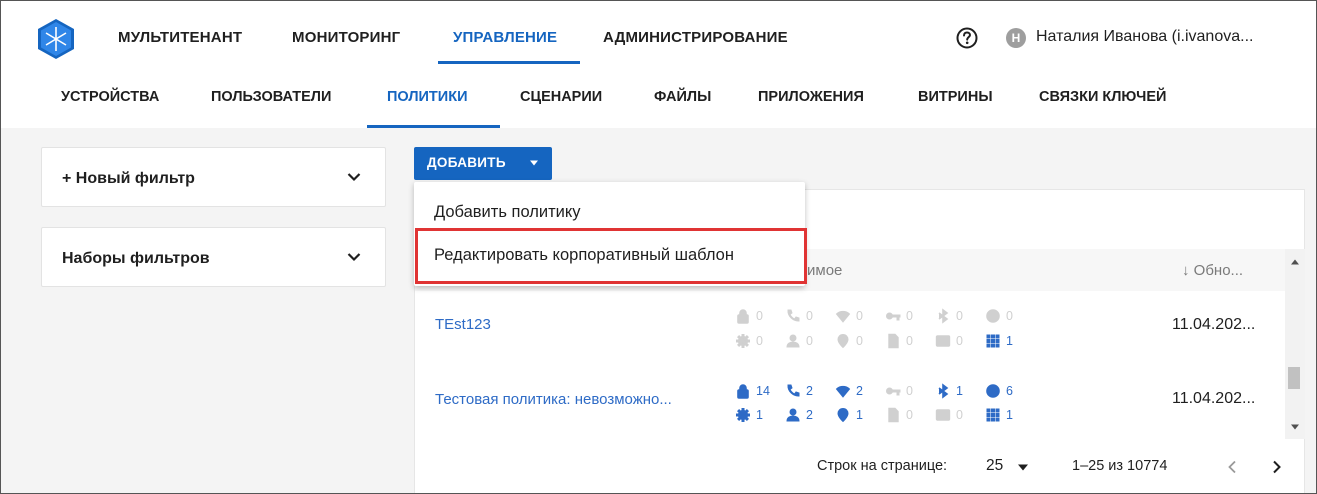 The height and width of the screenshot is (494, 1317). I want to click on tab-showcases: ВИТРИНЫ, so click(955, 97).